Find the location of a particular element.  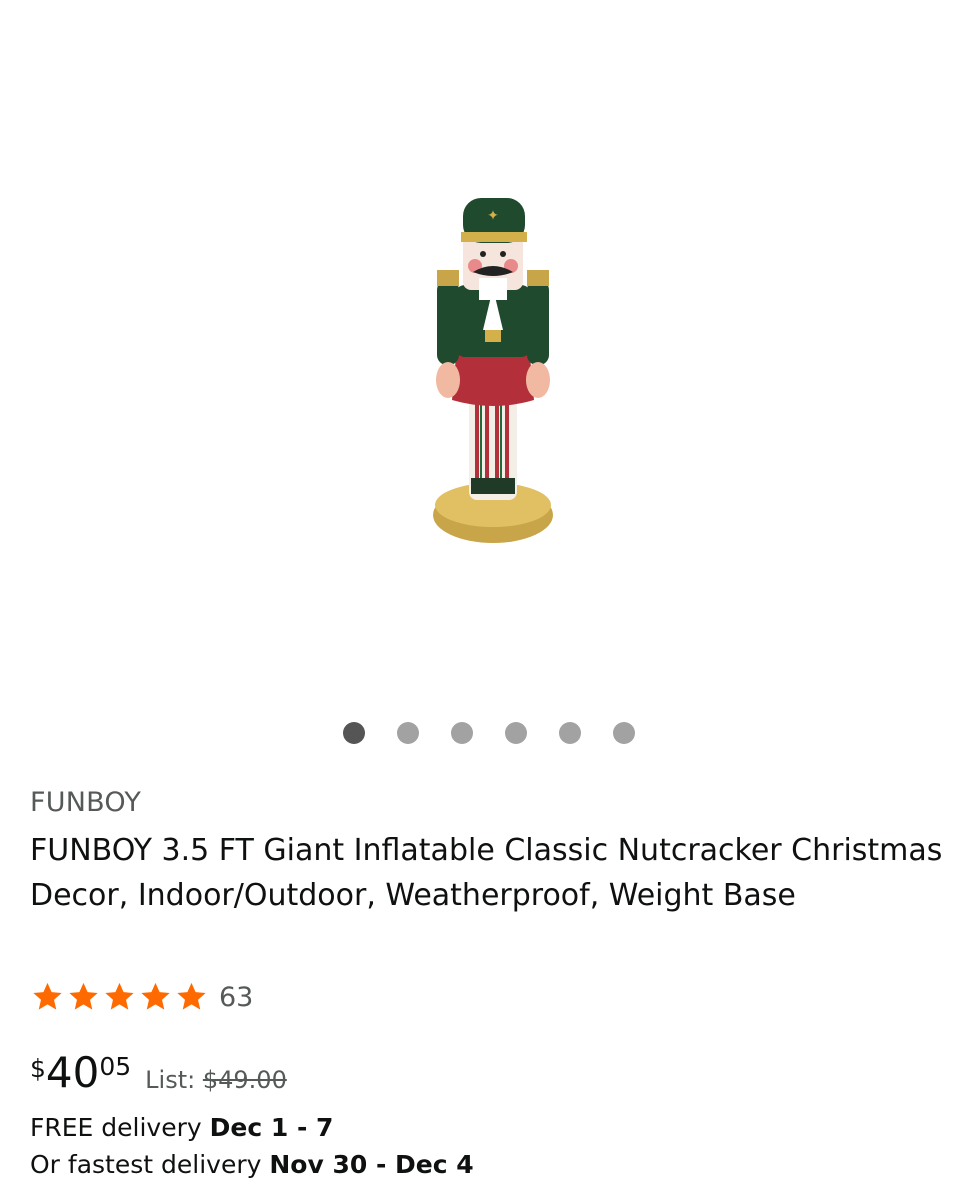

rating-row: 63 is located at coordinates (141, 997).